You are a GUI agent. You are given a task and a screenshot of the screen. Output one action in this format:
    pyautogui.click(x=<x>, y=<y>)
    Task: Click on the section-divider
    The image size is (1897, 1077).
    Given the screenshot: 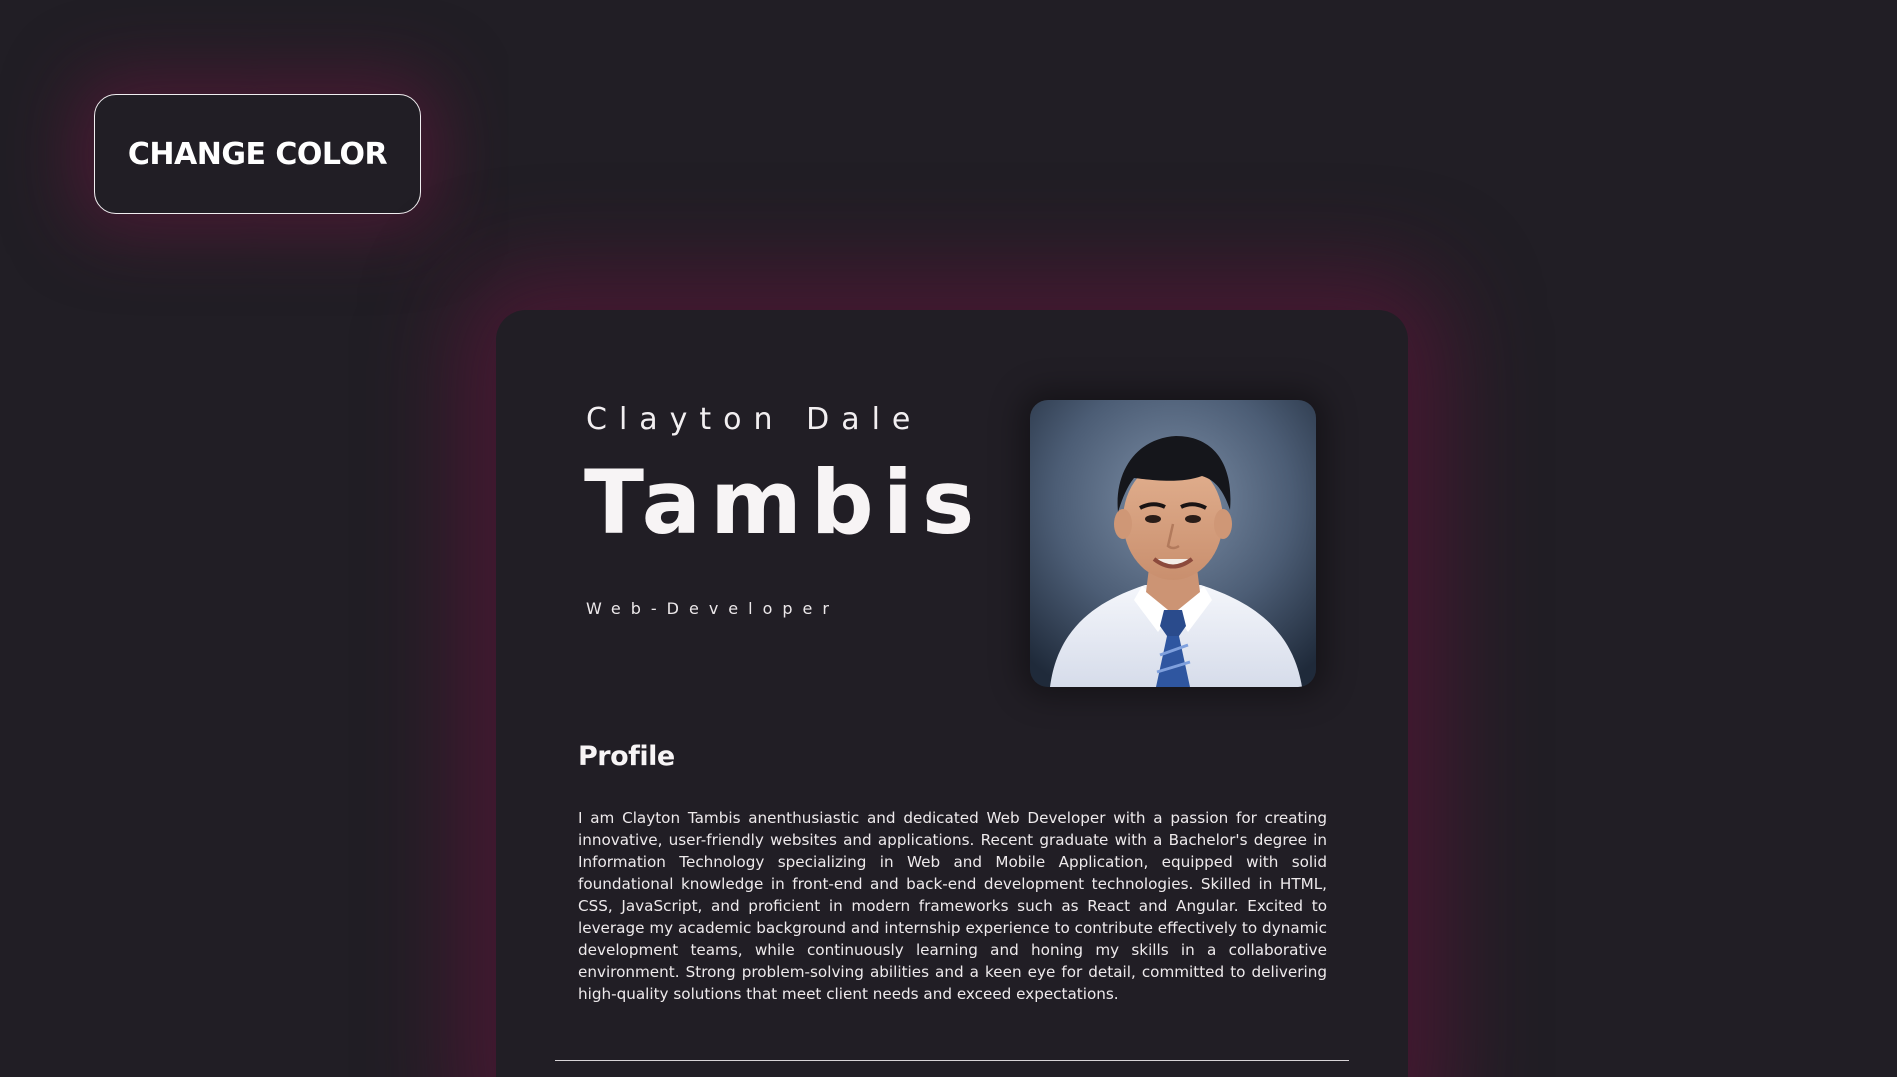 What is the action you would take?
    pyautogui.click(x=952, y=1060)
    